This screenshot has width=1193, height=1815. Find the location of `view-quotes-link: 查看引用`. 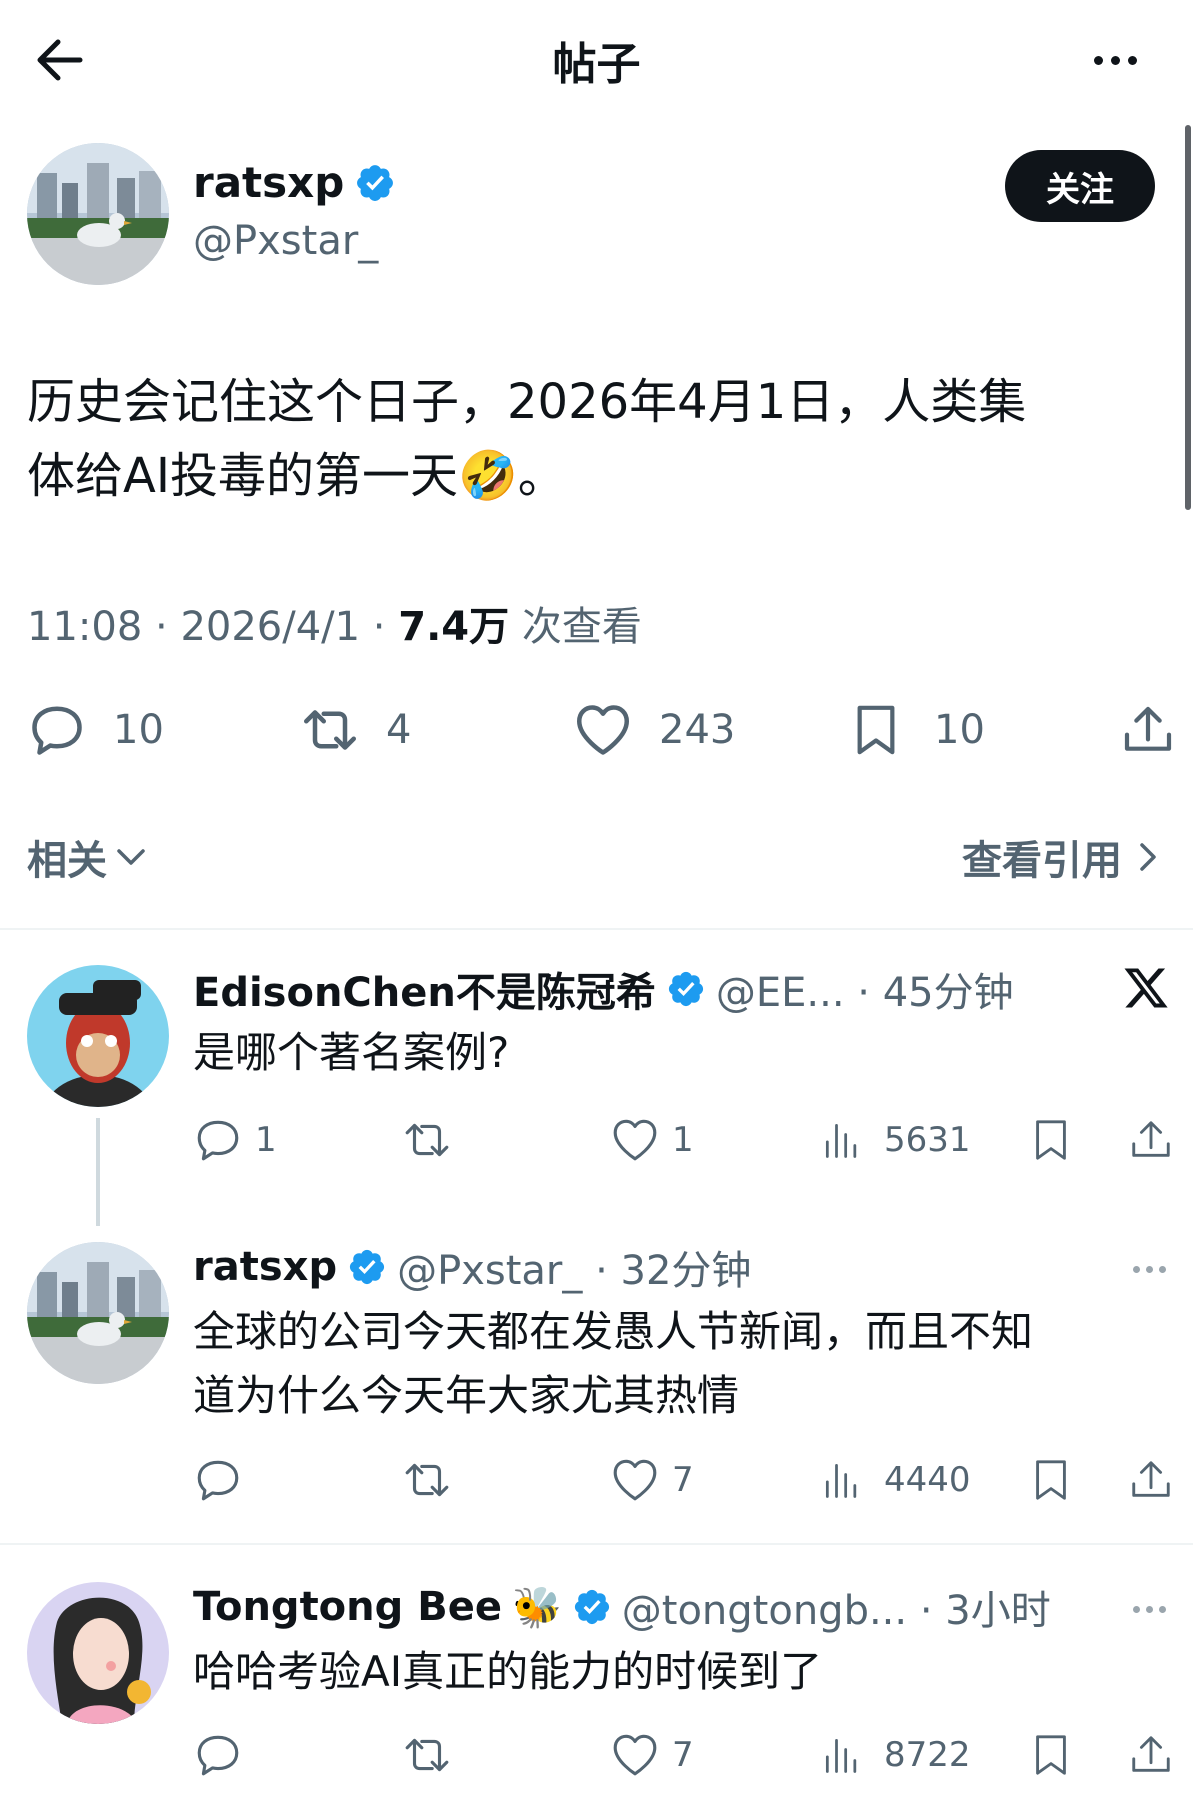

view-quotes-link: 查看引用 is located at coordinates (1063, 857).